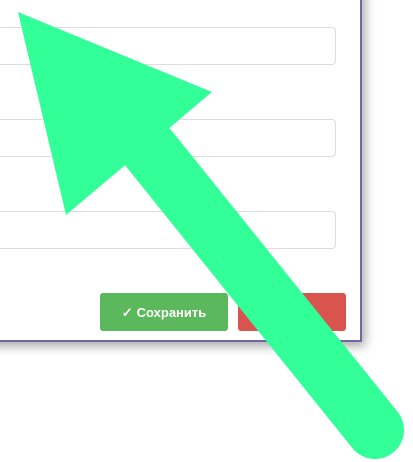  I want to click on delete-button-label: Удалить, so click(292, 312).